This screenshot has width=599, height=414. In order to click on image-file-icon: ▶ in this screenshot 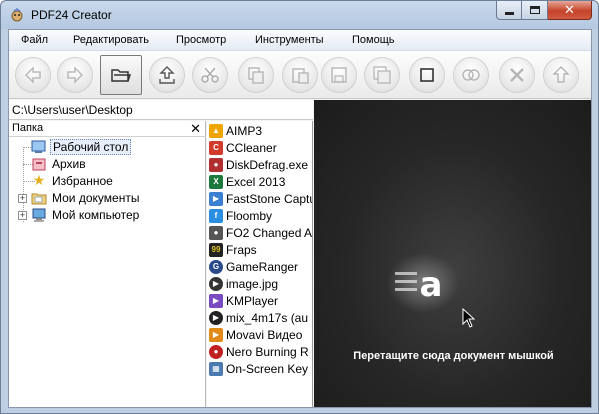, I will do `click(216, 283)`.